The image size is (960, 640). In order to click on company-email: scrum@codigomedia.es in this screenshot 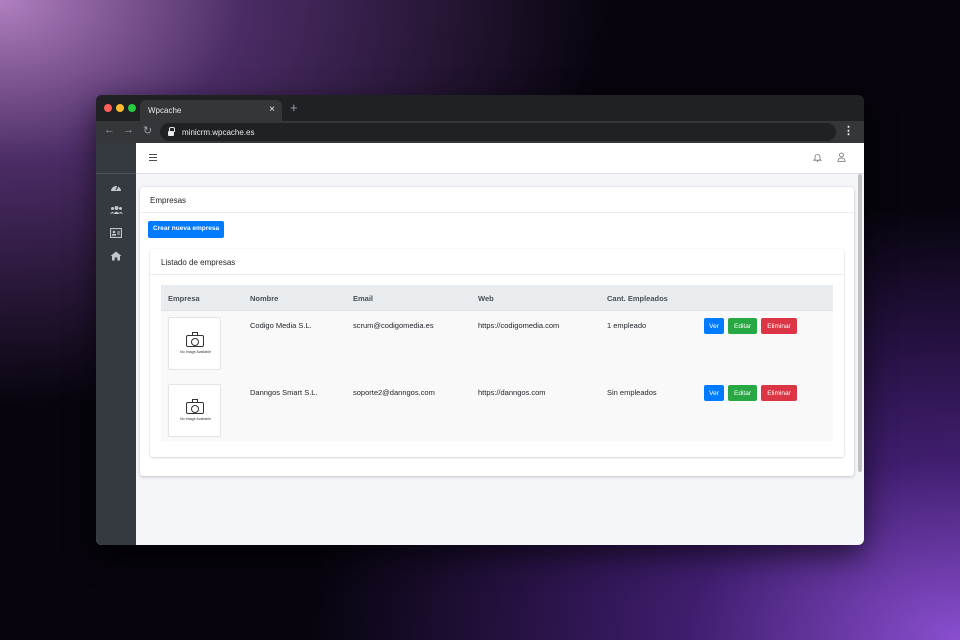, I will do `click(393, 325)`.